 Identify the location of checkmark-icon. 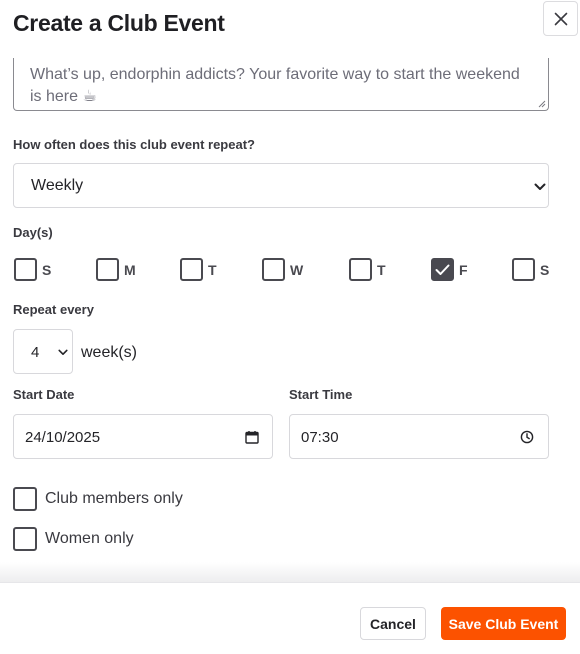
(442, 269).